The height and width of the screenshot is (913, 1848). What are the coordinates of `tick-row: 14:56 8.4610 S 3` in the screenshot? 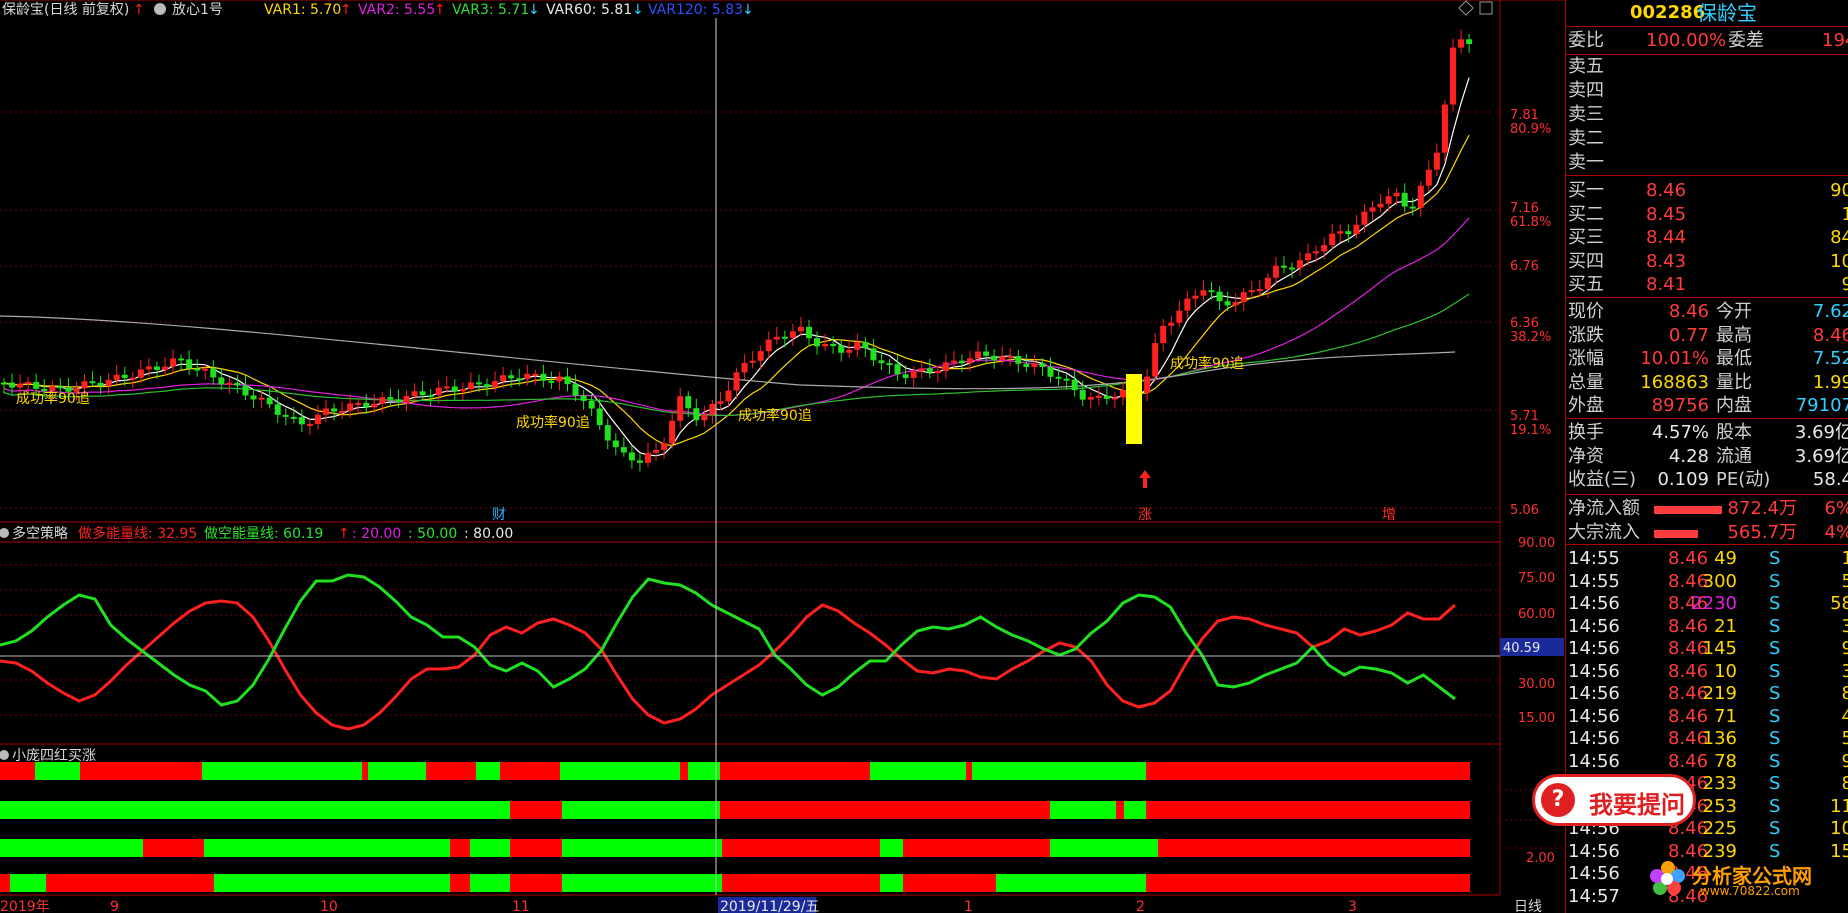 It's located at (1707, 672).